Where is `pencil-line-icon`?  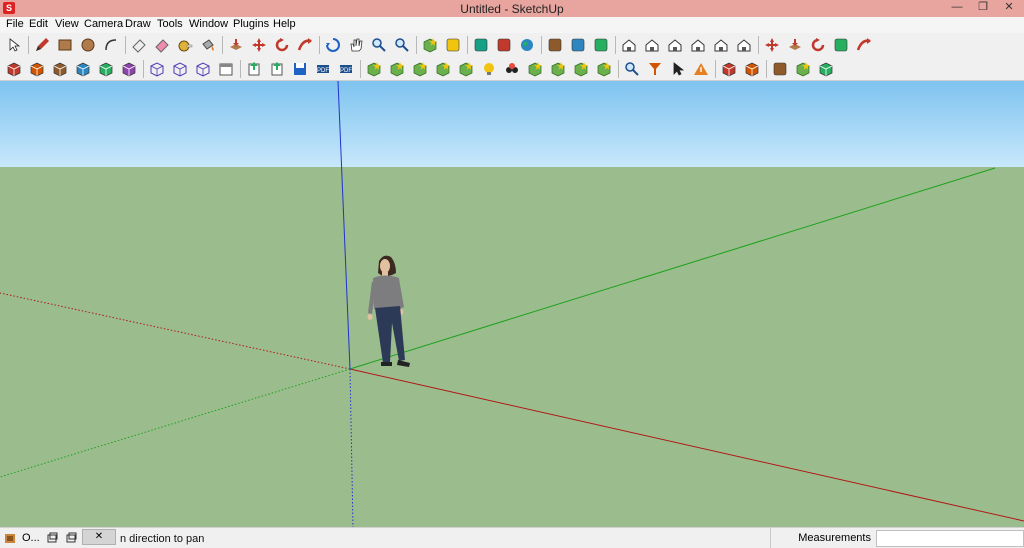
pencil-line-icon is located at coordinates (42, 45).